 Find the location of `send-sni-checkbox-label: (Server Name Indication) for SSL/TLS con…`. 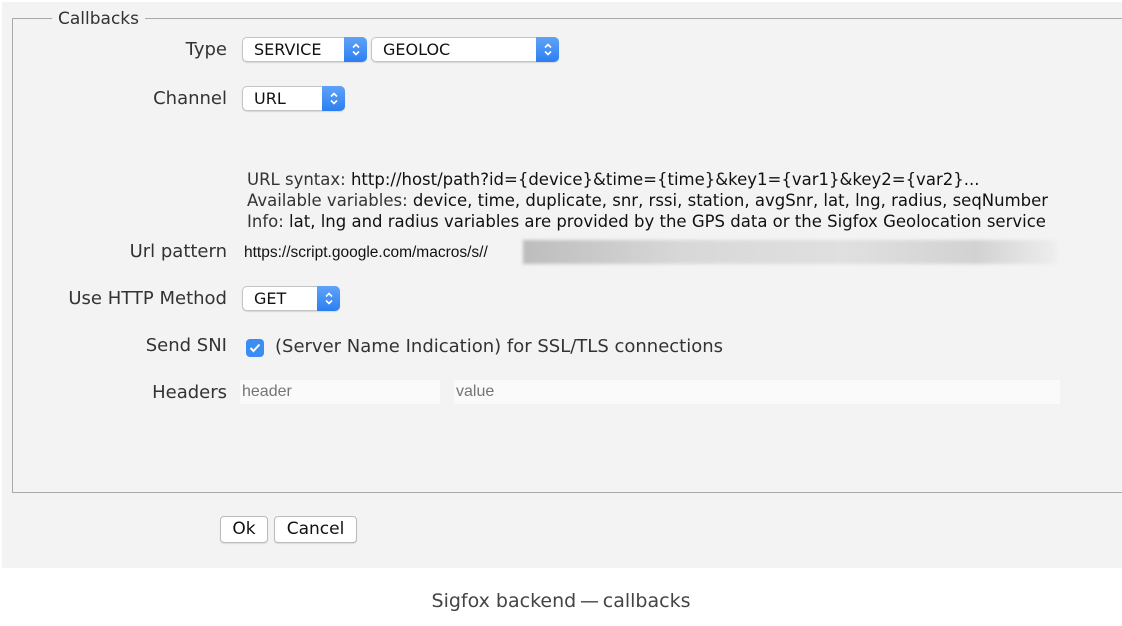

send-sni-checkbox-label: (Server Name Indication) for SSL/TLS con… is located at coordinates (499, 346).